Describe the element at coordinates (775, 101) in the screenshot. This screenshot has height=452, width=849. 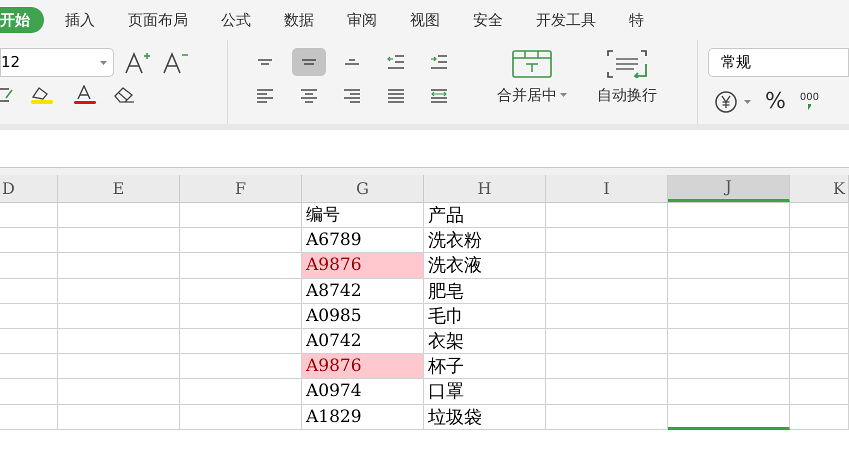
I see `percent-button: %` at that location.